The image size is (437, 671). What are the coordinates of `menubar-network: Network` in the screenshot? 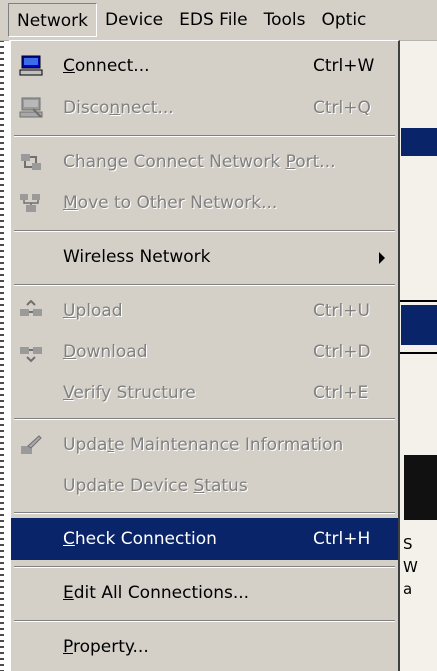 It's located at (52, 20).